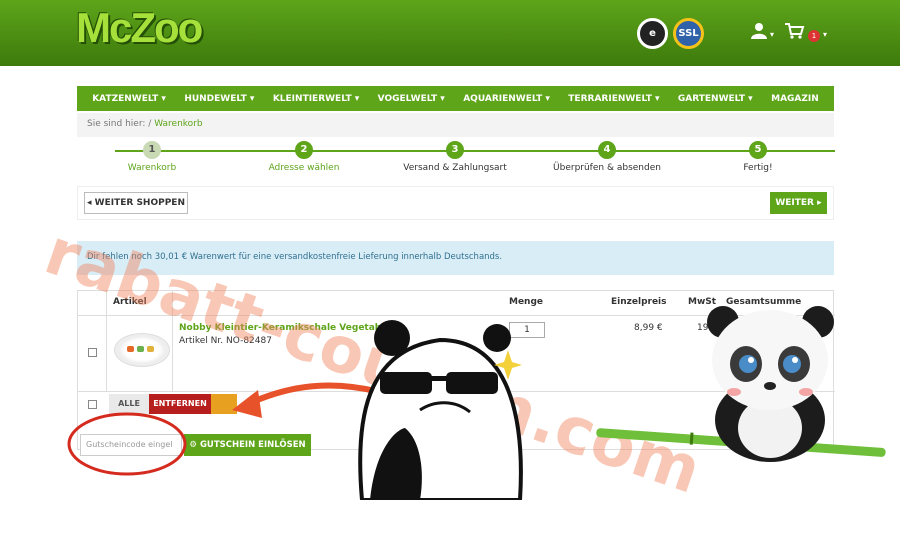 The height and width of the screenshot is (545, 900). I want to click on checkout-step-2: 2 Adresse wählen, so click(304, 157).